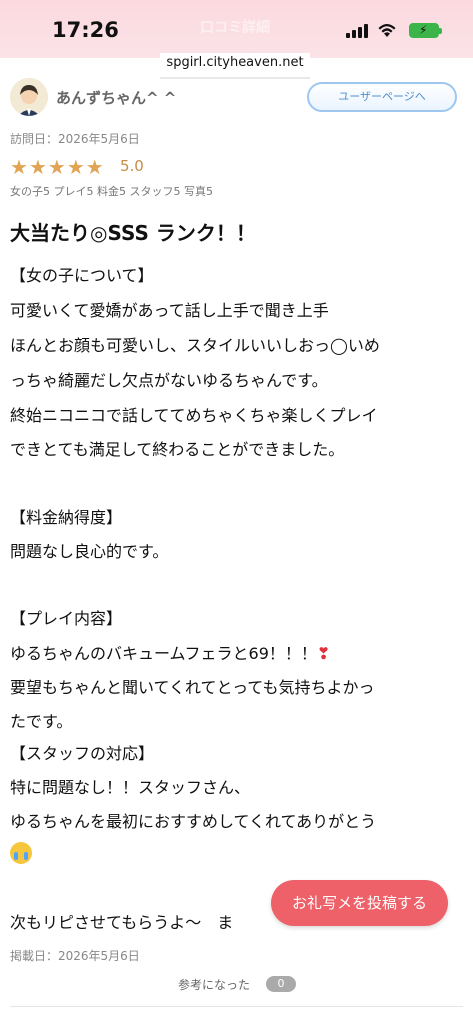  What do you see at coordinates (89, 551) in the screenshot?
I see `review-line: 問題なし良心的です。` at bounding box center [89, 551].